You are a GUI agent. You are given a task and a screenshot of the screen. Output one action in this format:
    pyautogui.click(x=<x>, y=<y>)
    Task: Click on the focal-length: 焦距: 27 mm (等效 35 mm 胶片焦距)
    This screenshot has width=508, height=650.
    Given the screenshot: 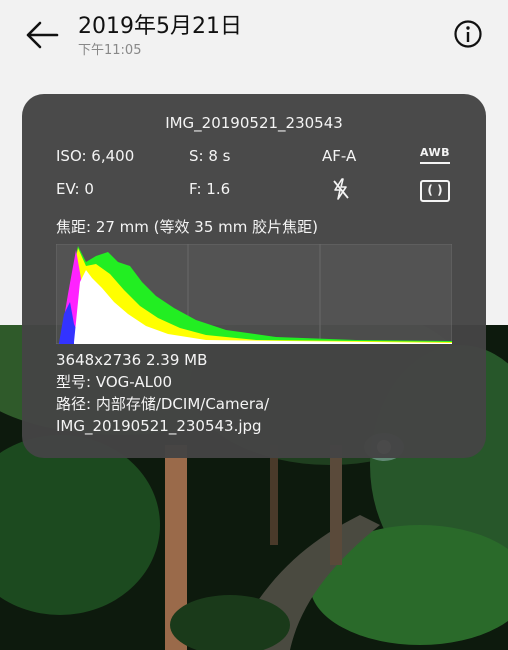 What is the action you would take?
    pyautogui.click(x=187, y=227)
    